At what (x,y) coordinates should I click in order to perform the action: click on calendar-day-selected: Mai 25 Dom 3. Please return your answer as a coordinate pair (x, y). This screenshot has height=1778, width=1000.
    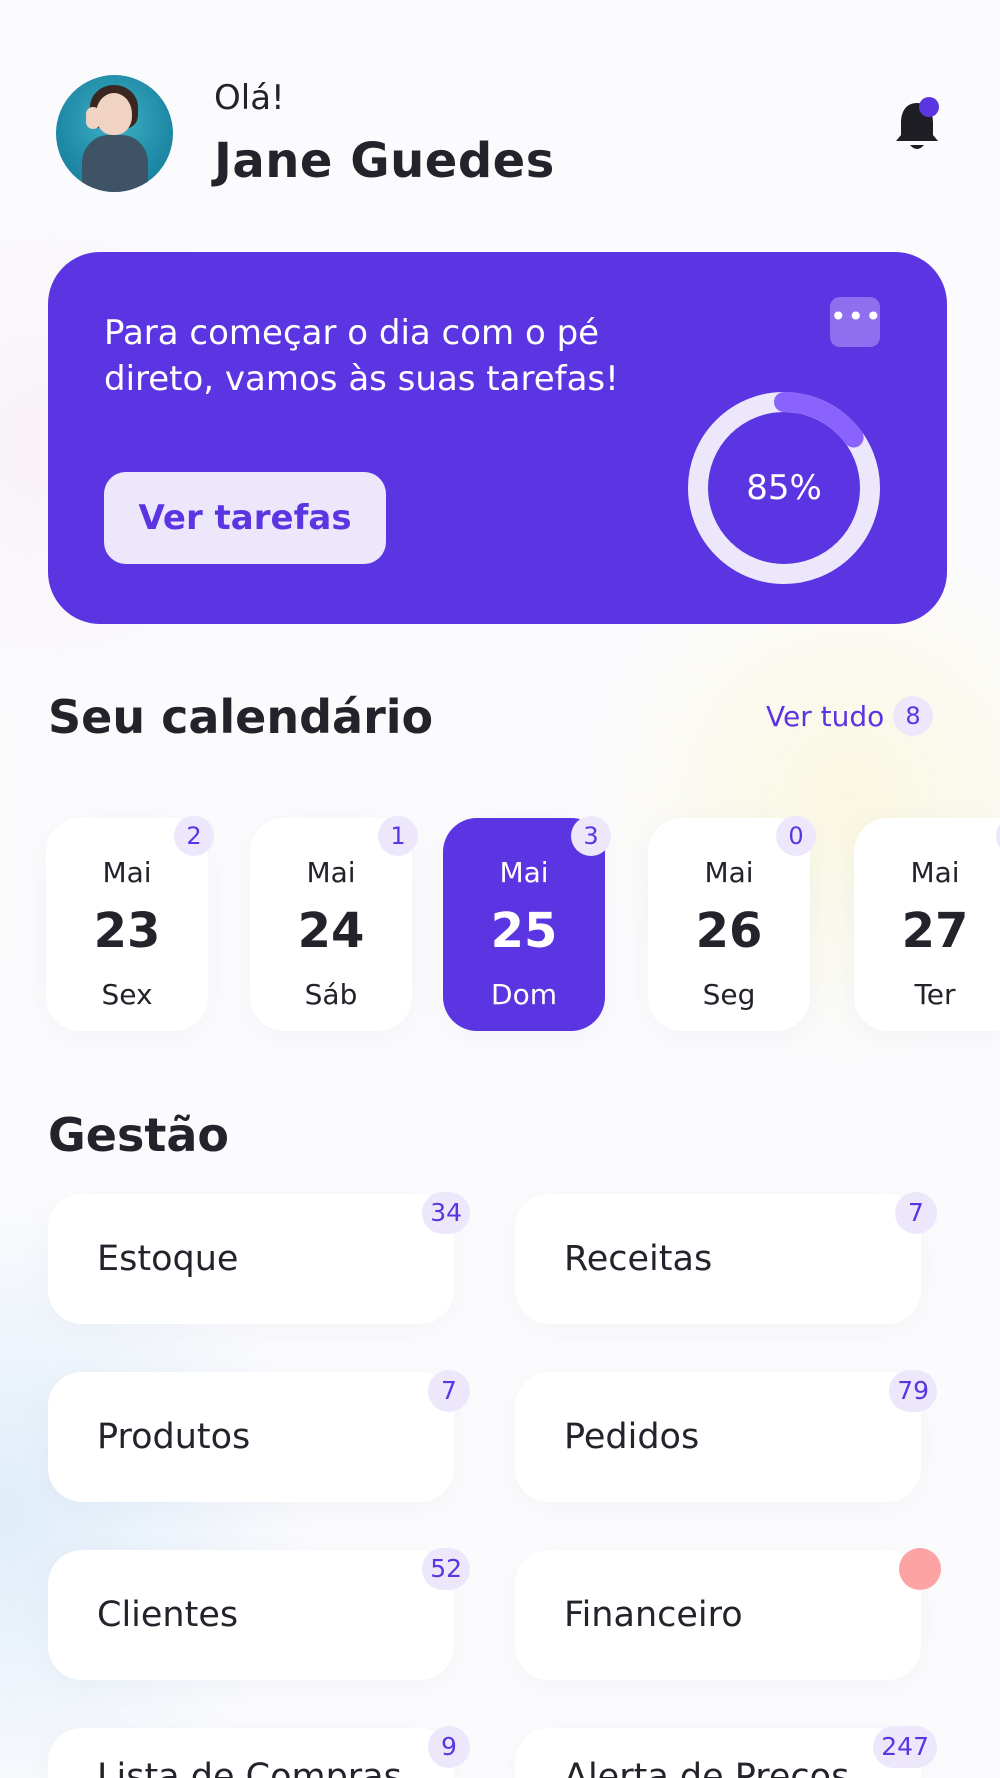
    Looking at the image, I should click on (527, 923).